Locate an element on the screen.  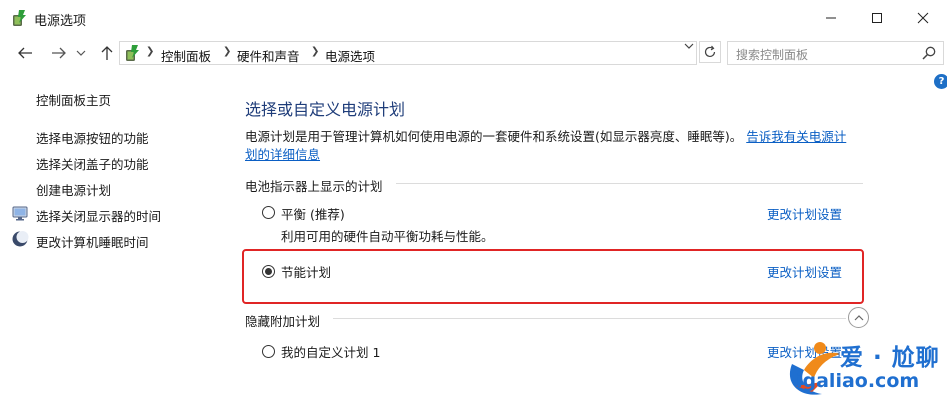
title-bar: 电源选项 is located at coordinates (473, 18).